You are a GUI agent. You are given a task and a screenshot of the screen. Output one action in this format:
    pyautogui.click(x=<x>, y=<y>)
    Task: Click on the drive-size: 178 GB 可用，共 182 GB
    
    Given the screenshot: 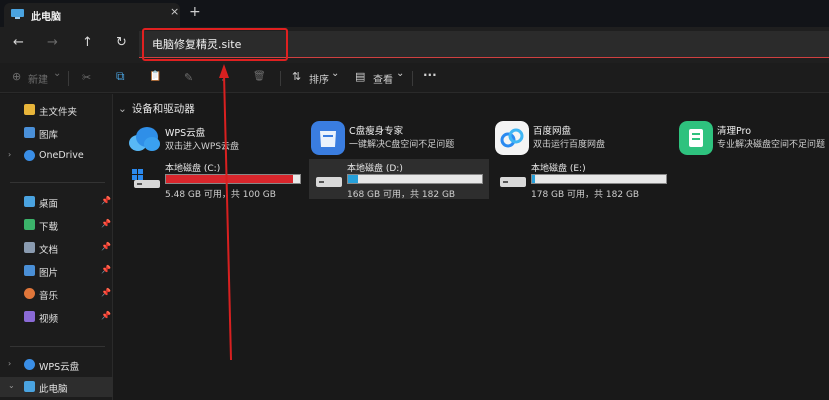 What is the action you would take?
    pyautogui.click(x=585, y=195)
    